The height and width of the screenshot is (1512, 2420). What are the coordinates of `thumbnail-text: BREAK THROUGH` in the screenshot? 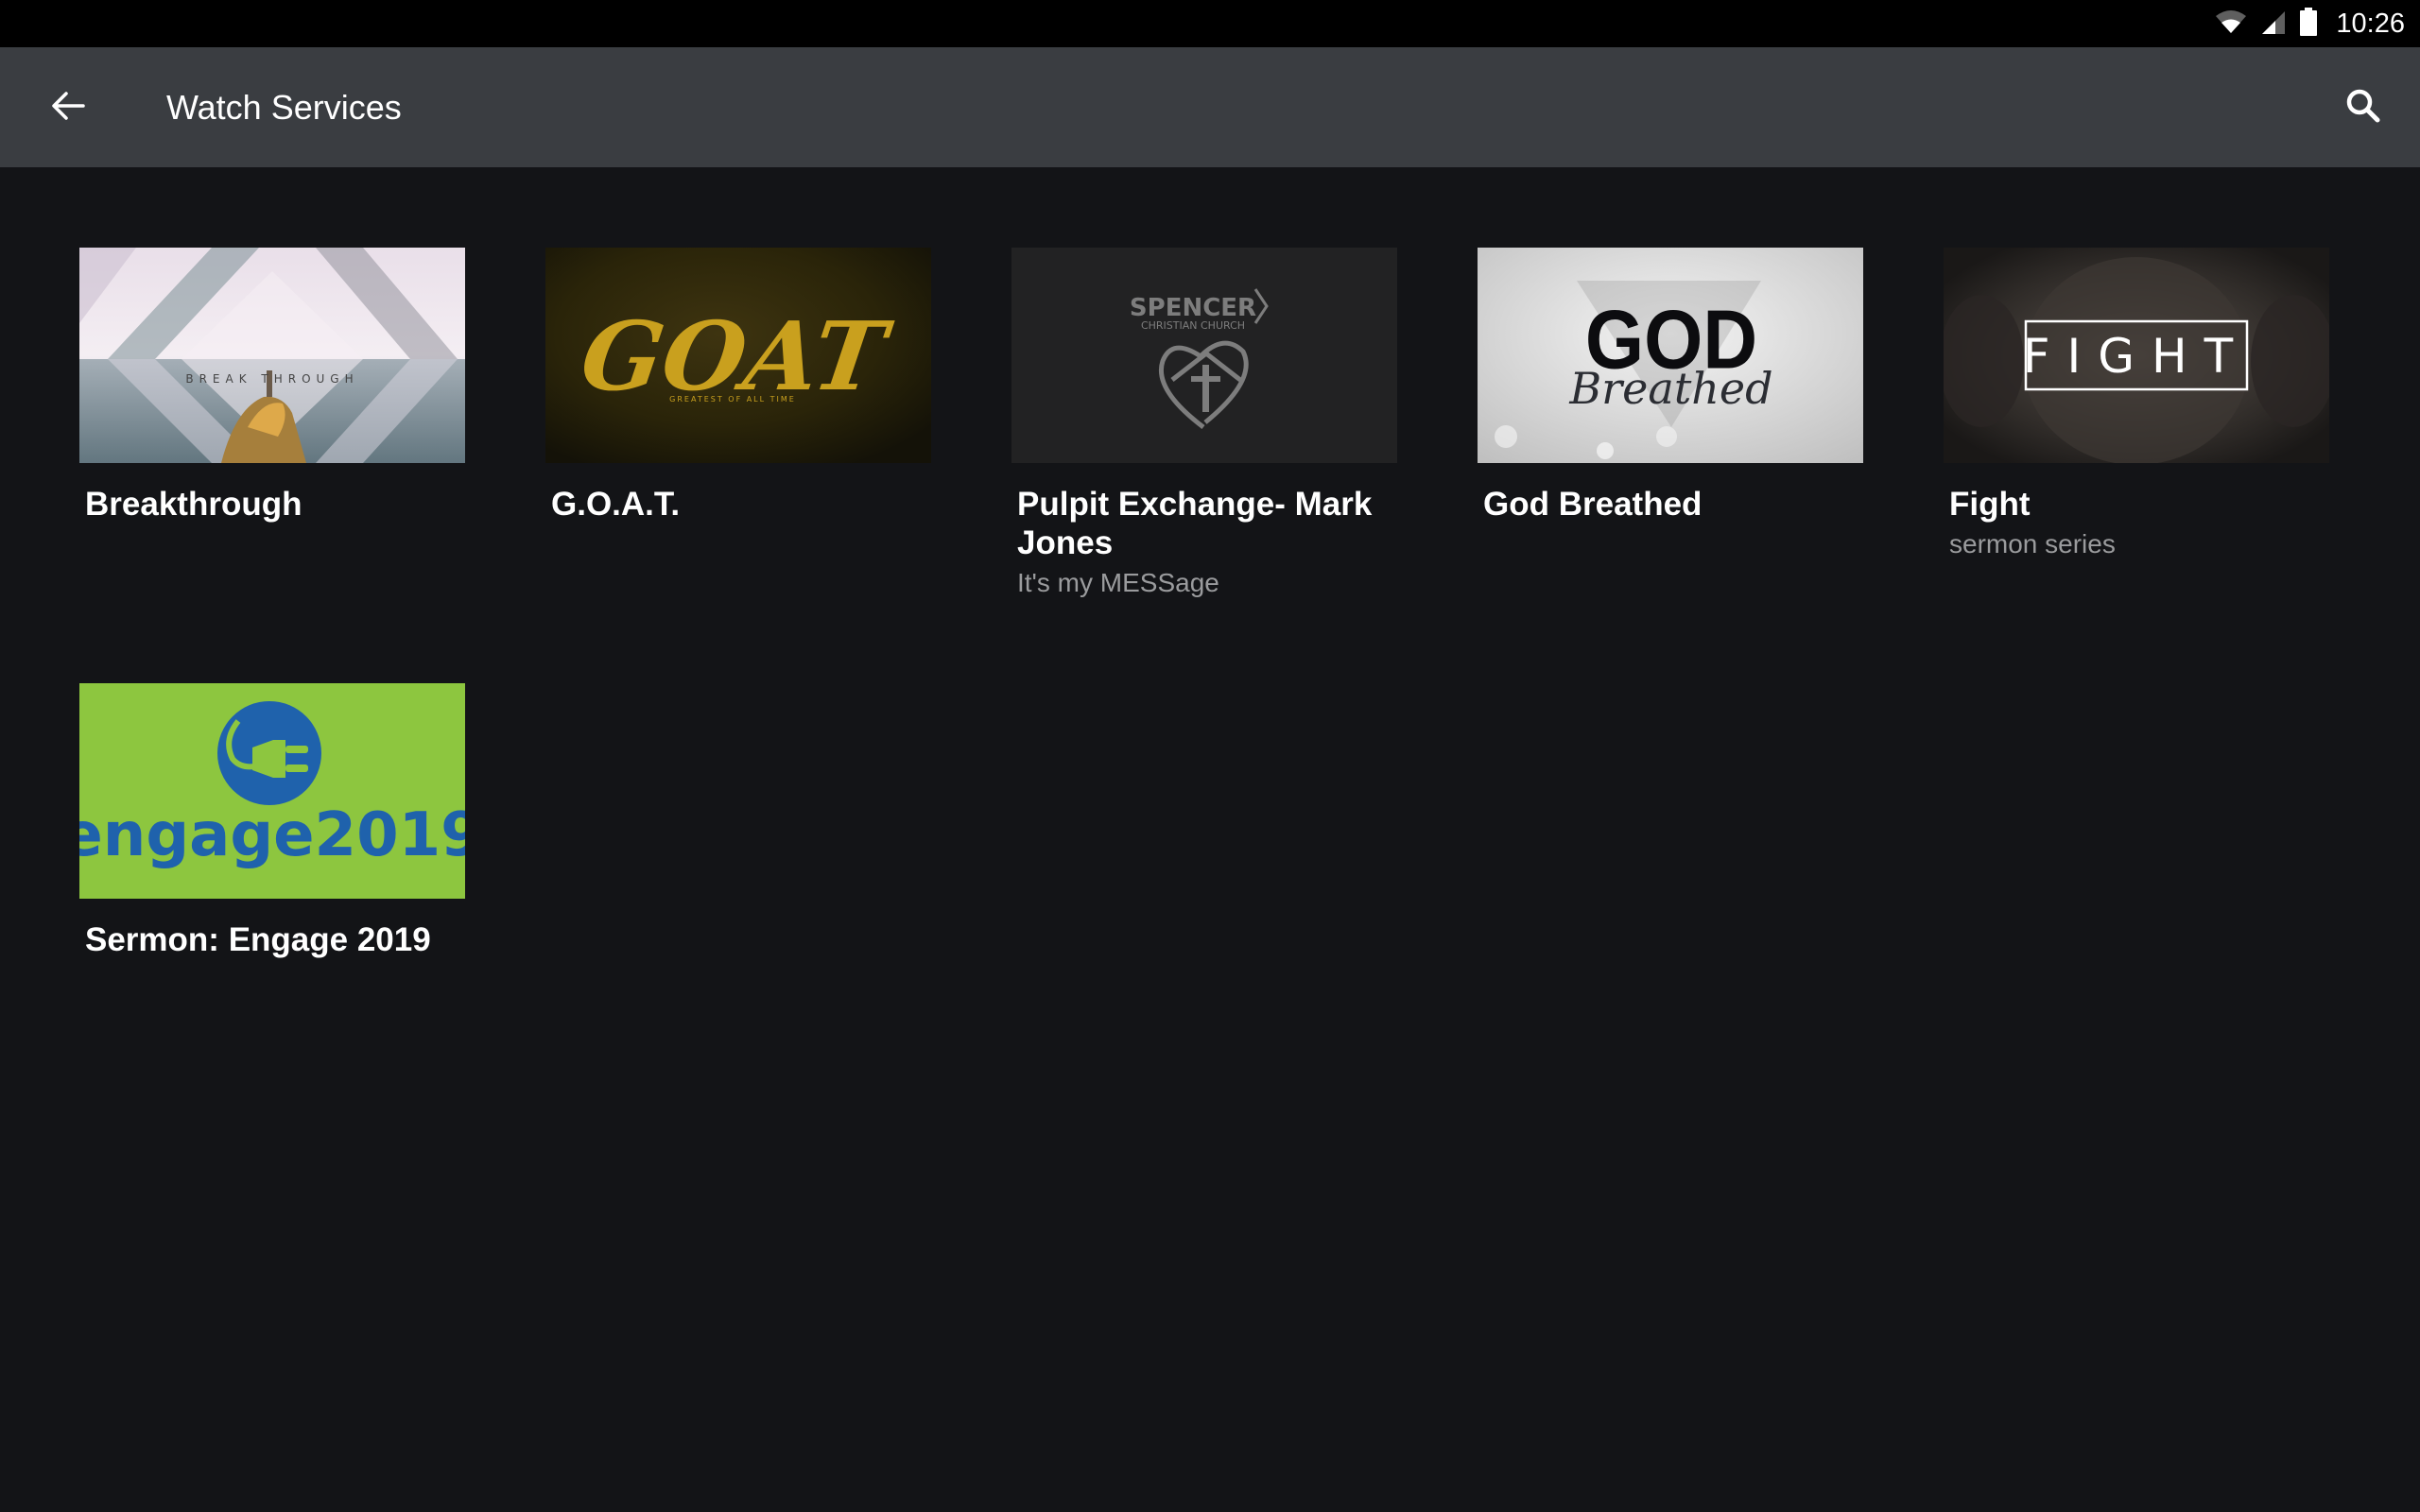 It's located at (271, 379).